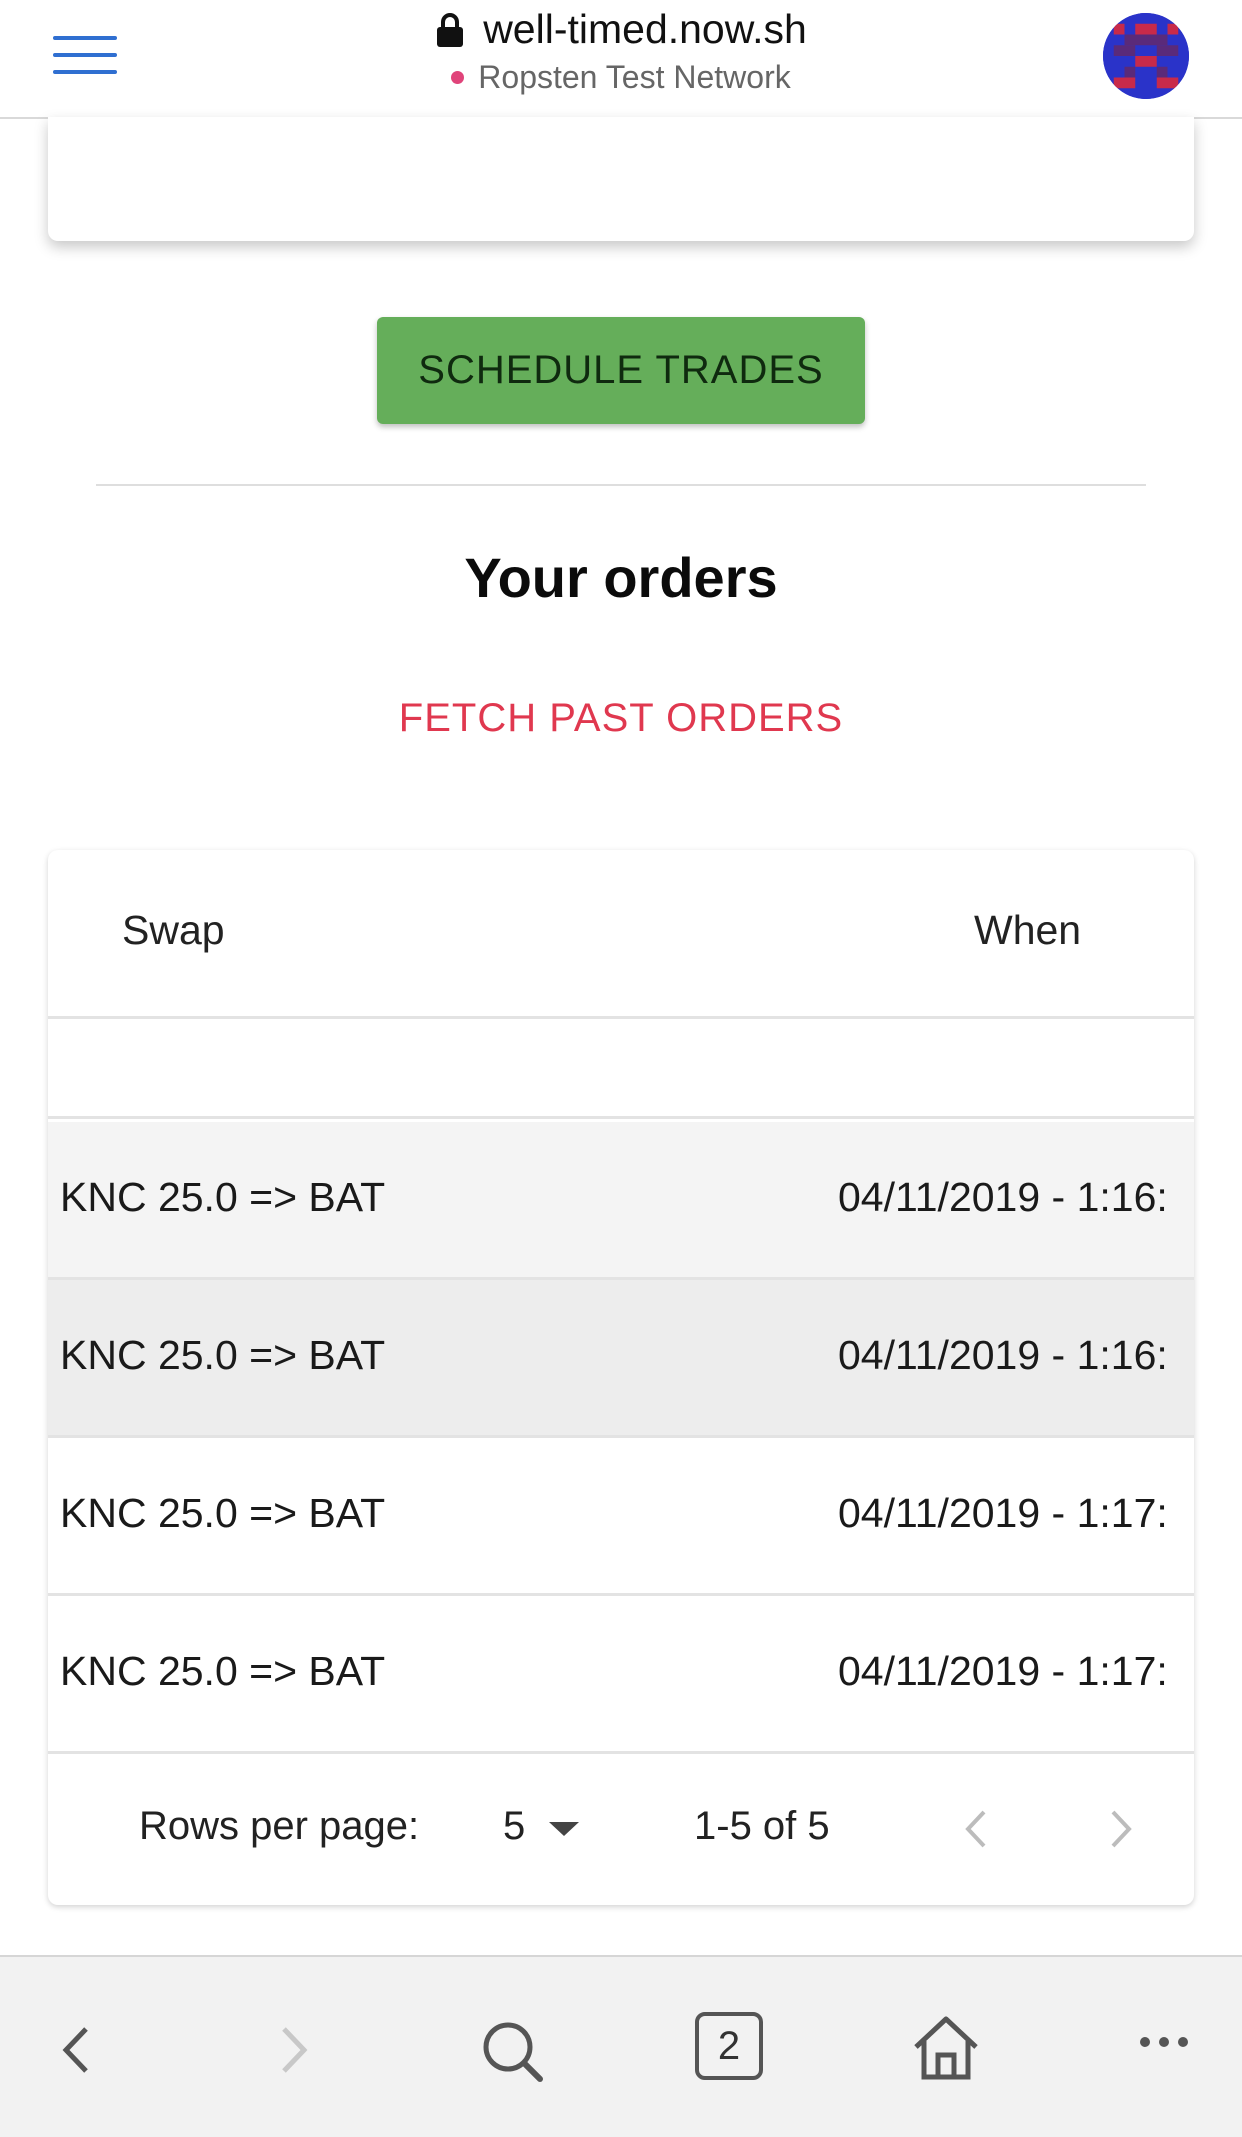  What do you see at coordinates (541, 1826) in the screenshot?
I see `rows-per-page-select: 5` at bounding box center [541, 1826].